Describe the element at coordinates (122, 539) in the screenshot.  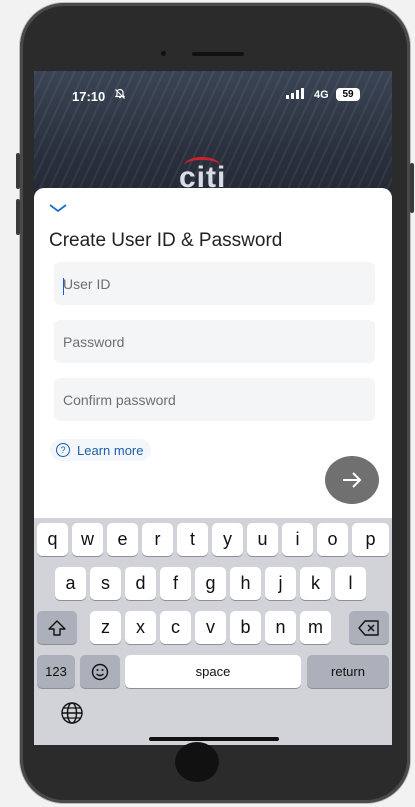
I see `key-e: e` at that location.